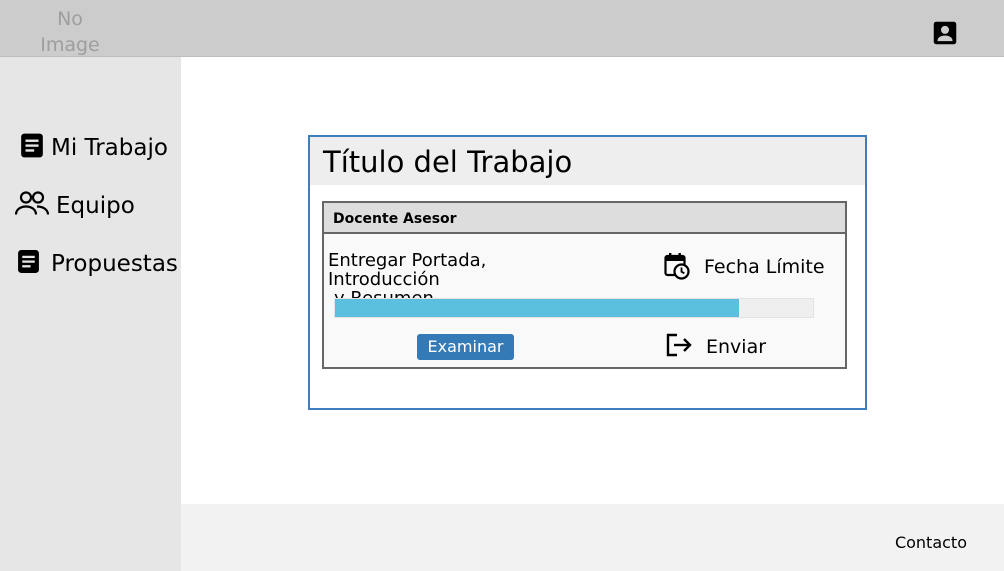 This screenshot has height=571, width=1004. What do you see at coordinates (395, 219) in the screenshot?
I see `panel-header-label: Docente Asesor` at bounding box center [395, 219].